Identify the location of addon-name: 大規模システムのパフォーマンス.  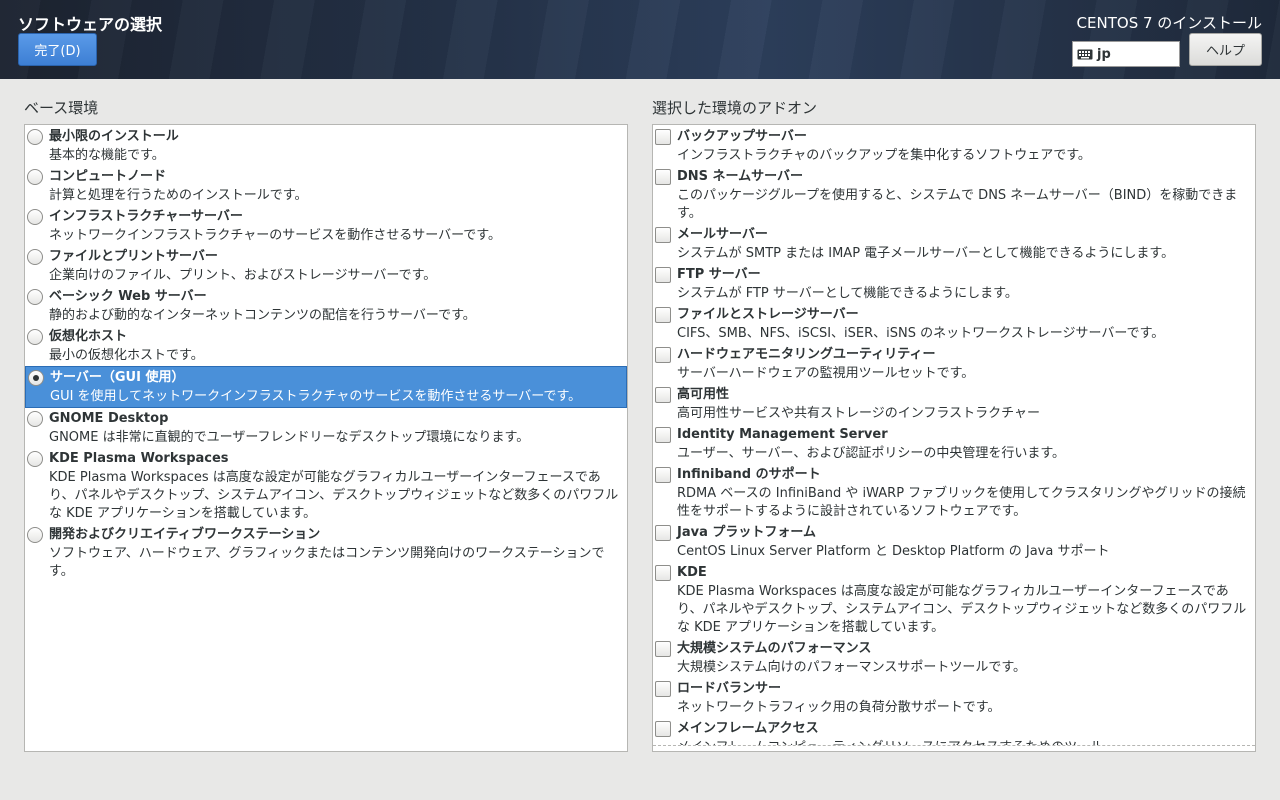
(774, 648).